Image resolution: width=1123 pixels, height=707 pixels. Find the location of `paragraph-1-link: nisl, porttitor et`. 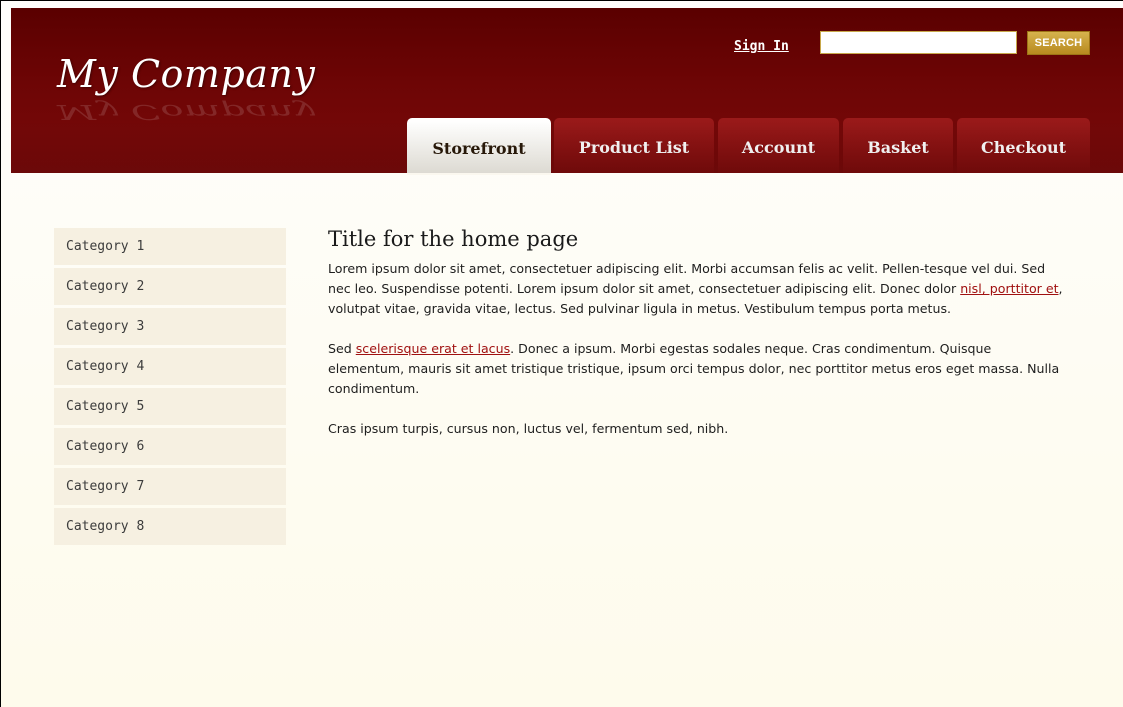

paragraph-1-link: nisl, porttitor et is located at coordinates (1009, 288).